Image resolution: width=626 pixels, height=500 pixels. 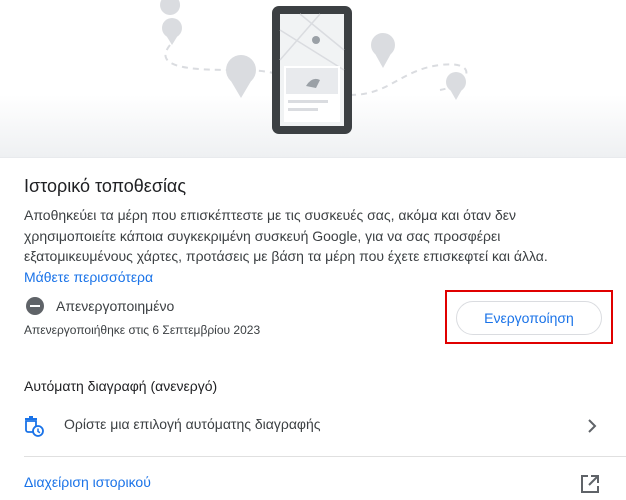 I want to click on chevron-right-icon, so click(x=592, y=428).